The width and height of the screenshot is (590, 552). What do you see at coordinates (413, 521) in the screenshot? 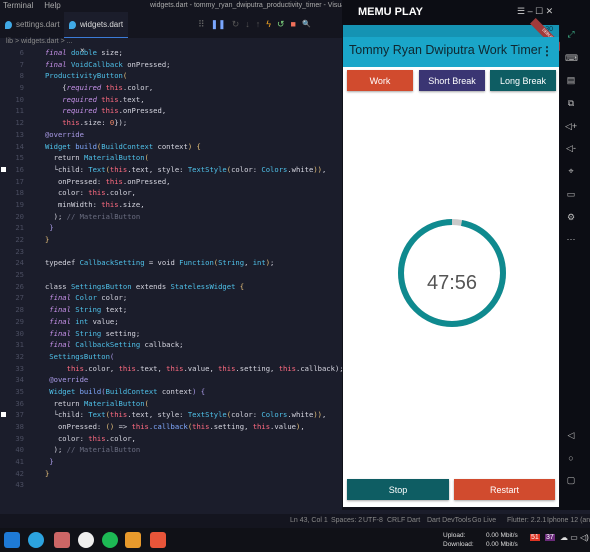
I see `language-mode: Dart` at bounding box center [413, 521].